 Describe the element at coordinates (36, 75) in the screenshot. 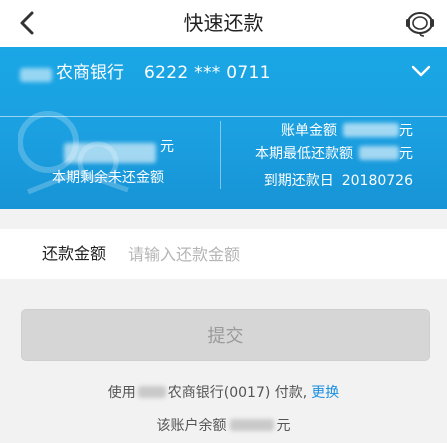

I see `bank-prefix-masked` at that location.